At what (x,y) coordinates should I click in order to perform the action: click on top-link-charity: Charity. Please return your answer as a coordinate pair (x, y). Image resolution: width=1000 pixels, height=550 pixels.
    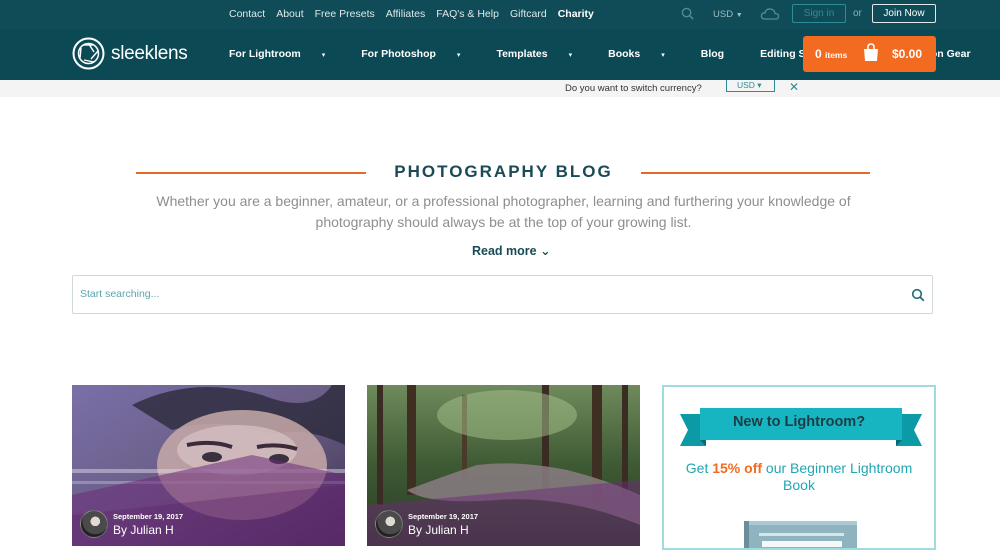
    Looking at the image, I should click on (576, 14).